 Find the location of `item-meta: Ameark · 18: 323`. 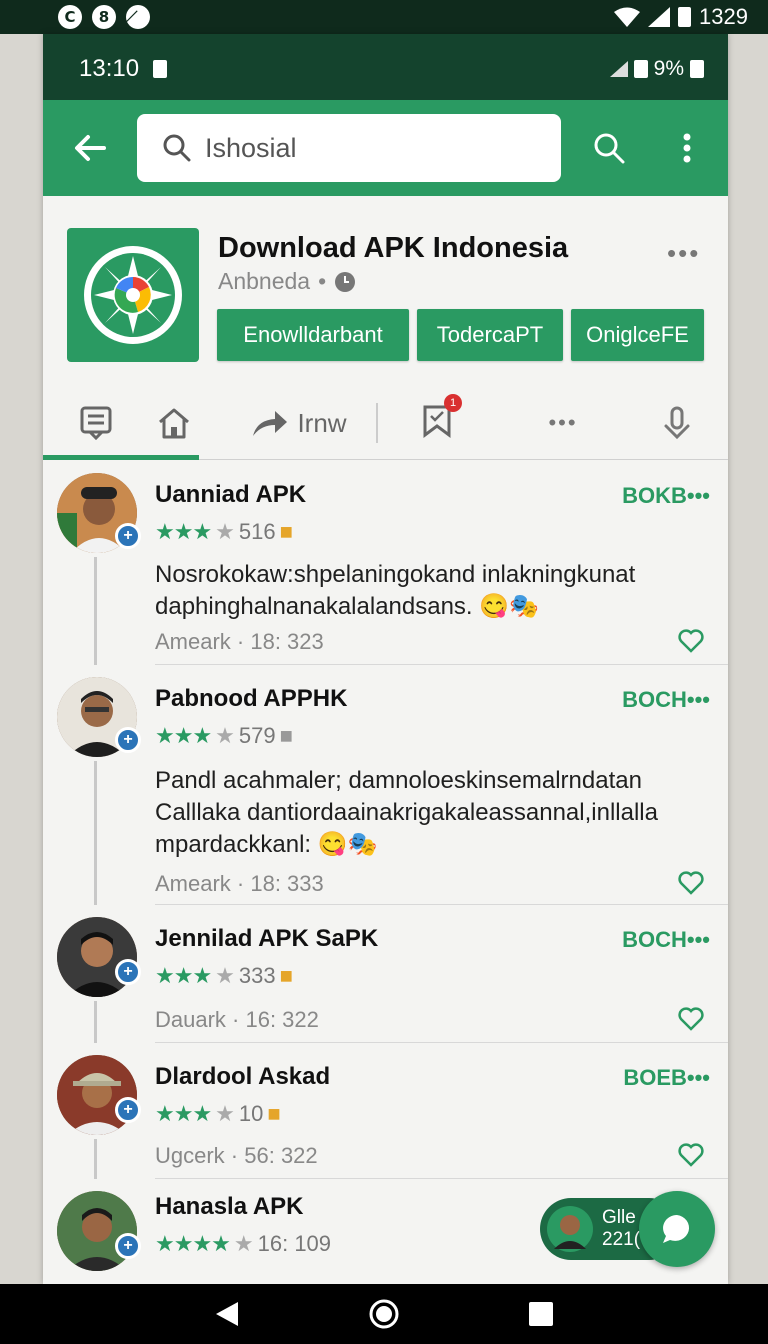

item-meta: Ameark · 18: 323 is located at coordinates (239, 641).